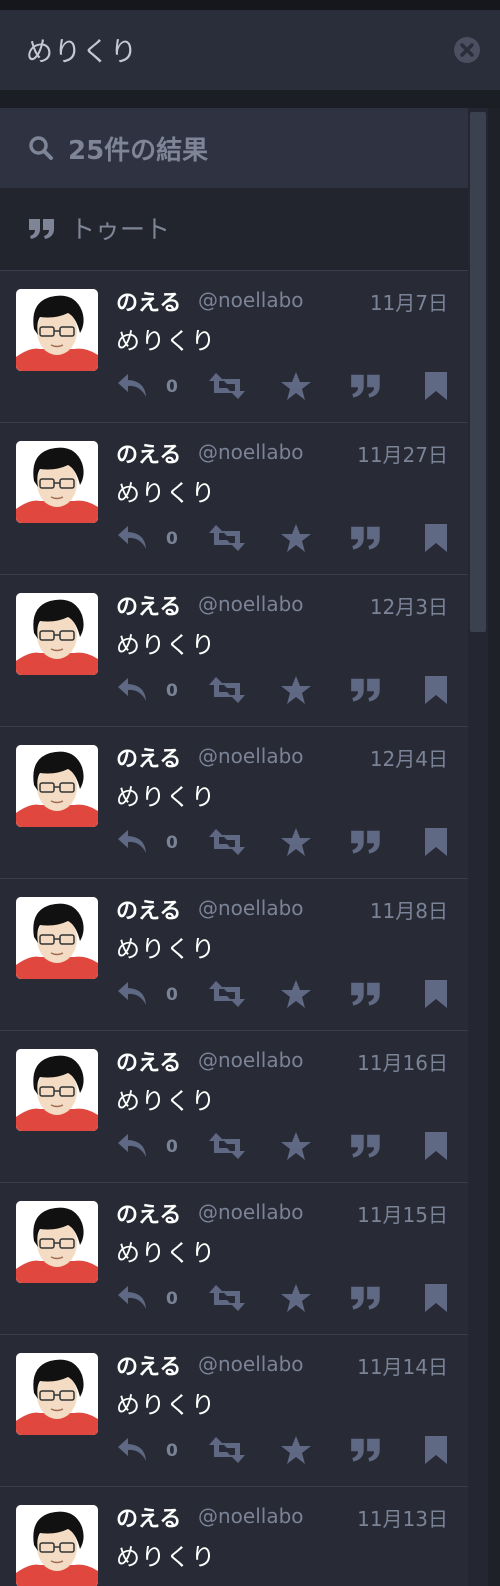 This screenshot has width=500, height=1586. Describe the element at coordinates (172, 1299) in the screenshot. I see `reply-count: 0` at that location.